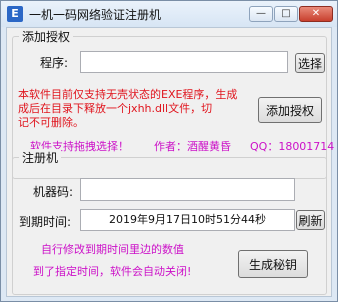 This screenshot has height=302, width=338. Describe the element at coordinates (95, 15) in the screenshot. I see `window-title: 一机一码网络验证注册机` at that location.